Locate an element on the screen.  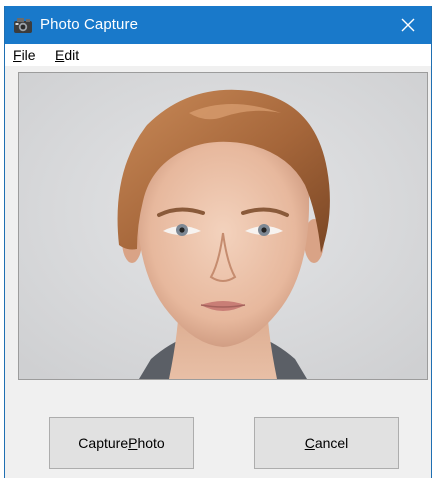
menu-file-mnemonic: F is located at coordinates (17, 55).